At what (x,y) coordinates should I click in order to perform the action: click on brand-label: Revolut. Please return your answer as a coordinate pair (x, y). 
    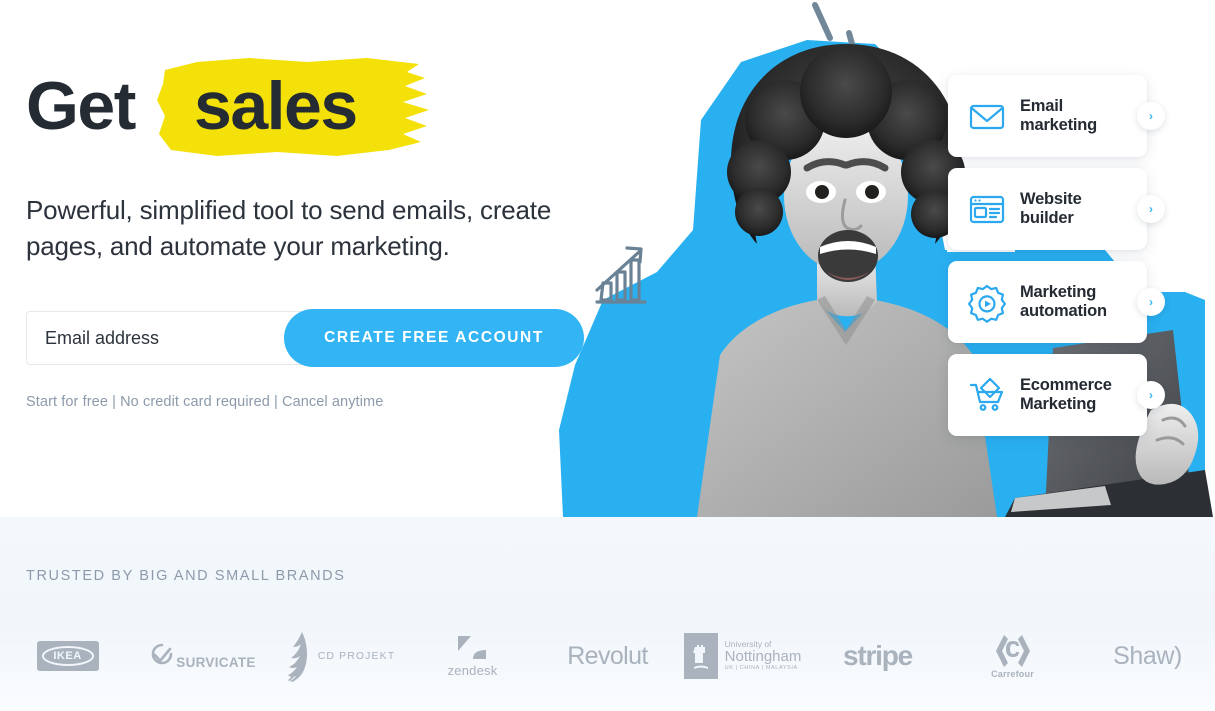
    Looking at the image, I should click on (607, 655).